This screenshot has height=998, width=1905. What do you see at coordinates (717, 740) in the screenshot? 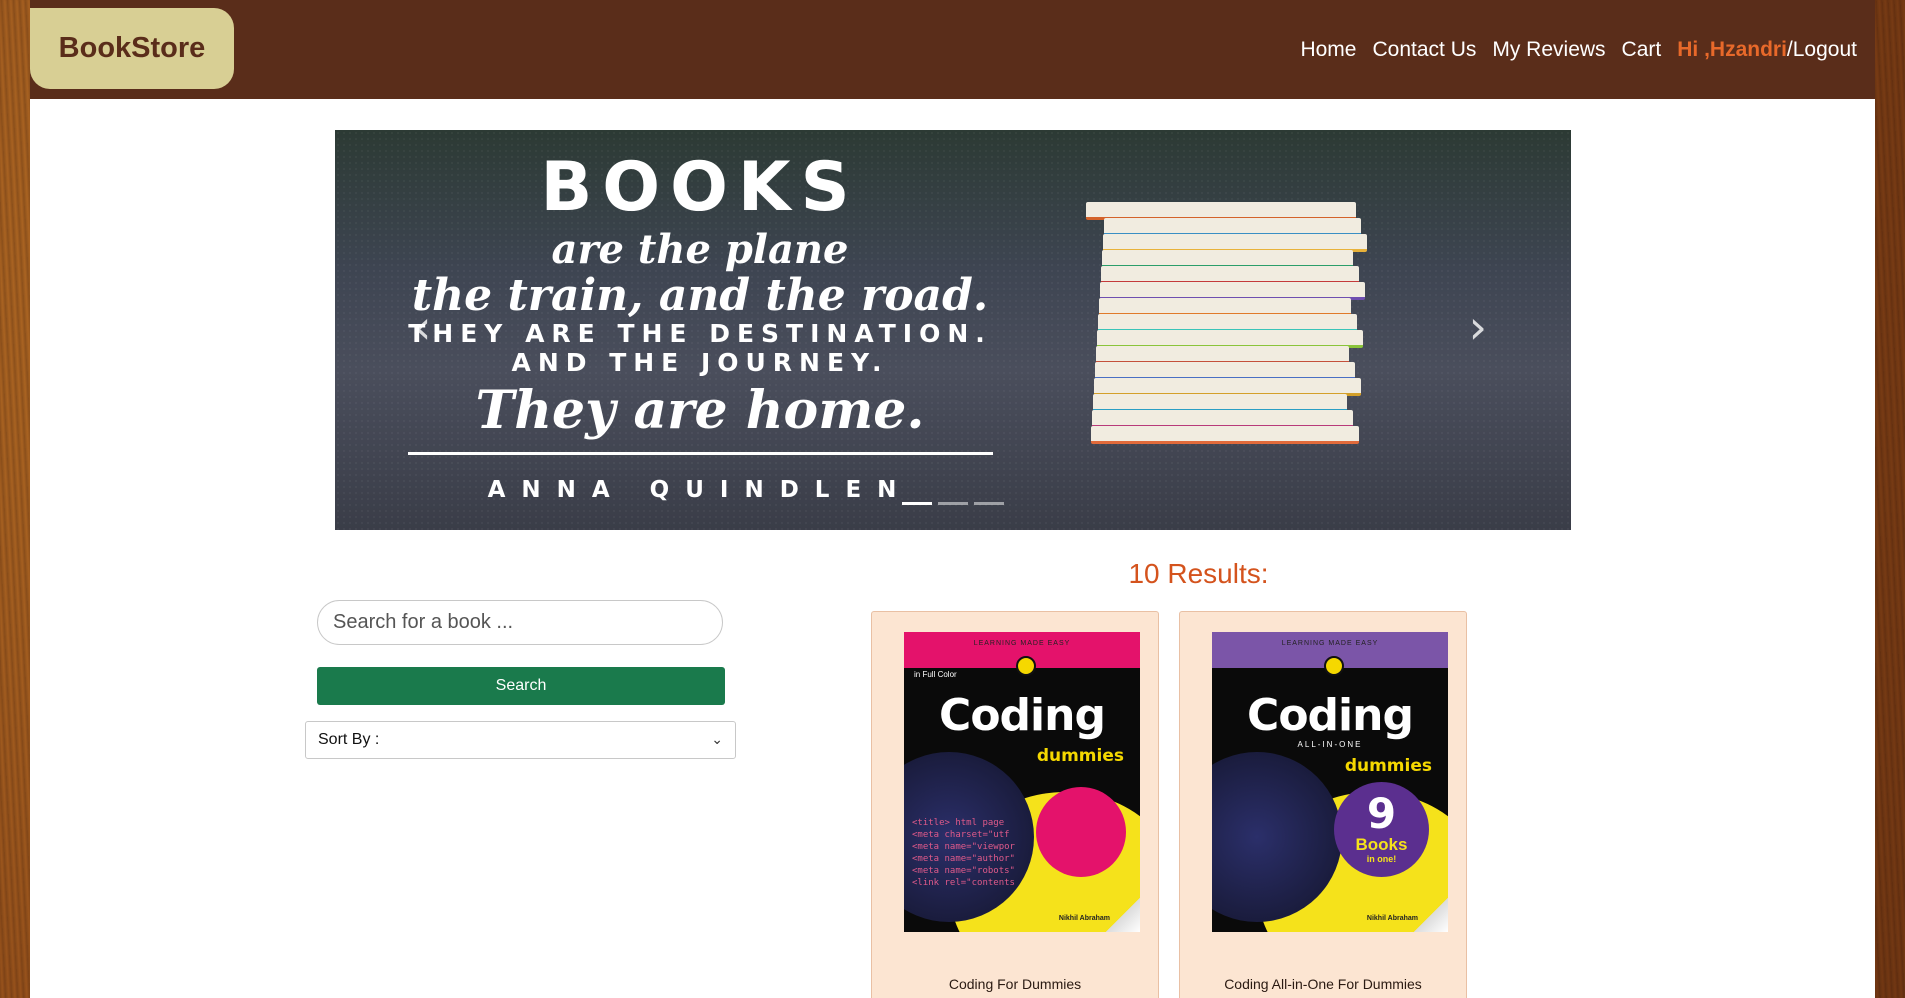
I see `chevron-down-icon: ⌄` at bounding box center [717, 740].